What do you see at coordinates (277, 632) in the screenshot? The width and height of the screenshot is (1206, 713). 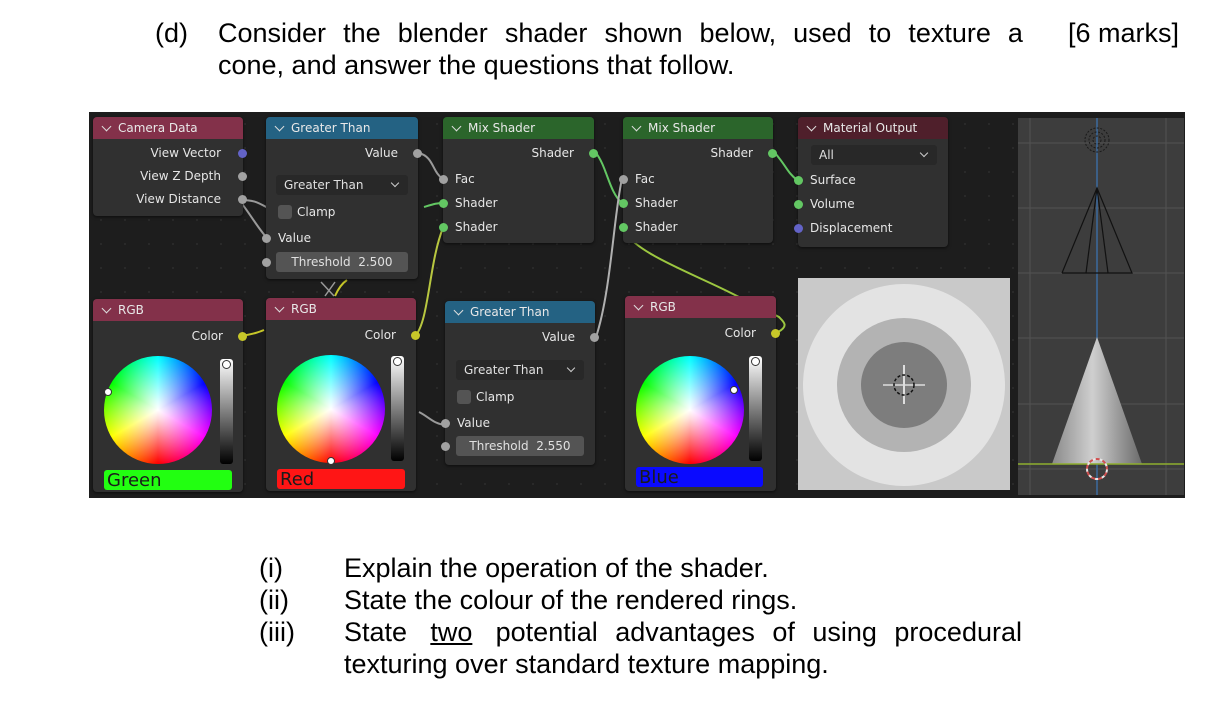 I see `subquestion-number: (iii)` at bounding box center [277, 632].